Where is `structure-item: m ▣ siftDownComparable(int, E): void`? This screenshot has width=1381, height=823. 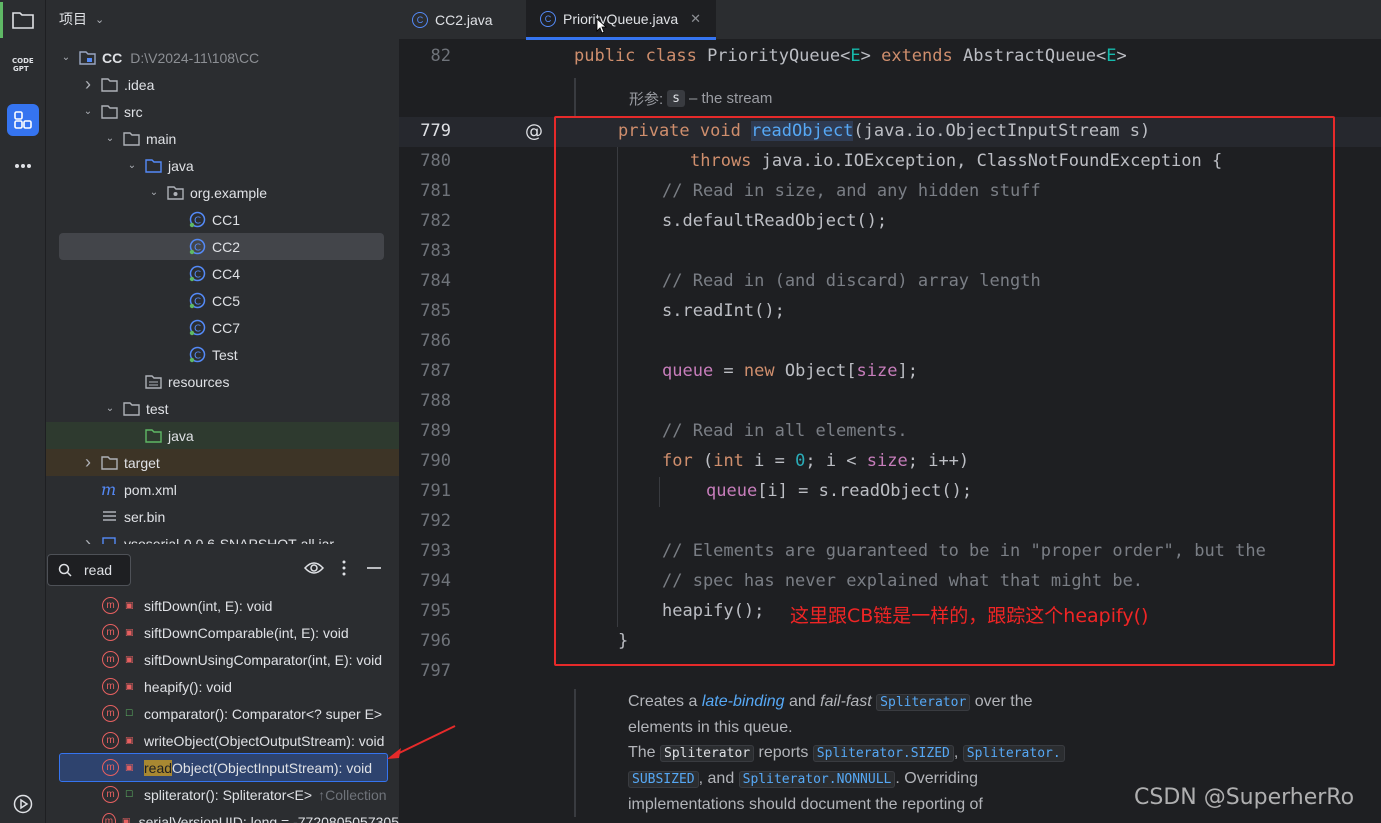 structure-item: m ▣ siftDownComparable(int, E): void is located at coordinates (222, 632).